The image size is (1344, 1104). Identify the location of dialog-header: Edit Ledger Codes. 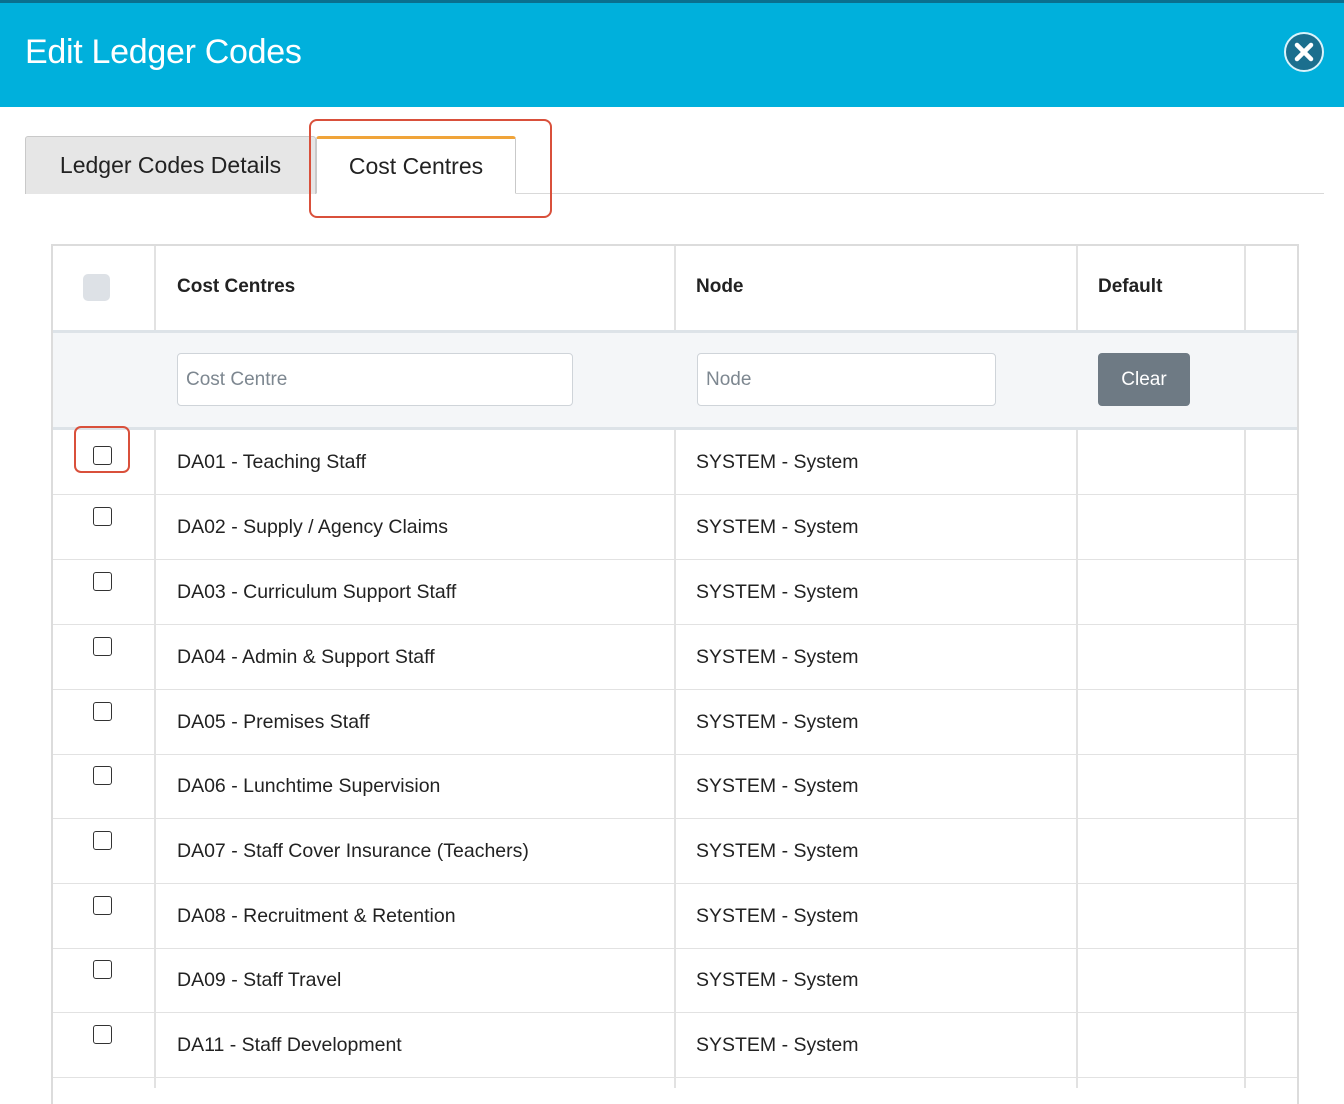
(672, 53).